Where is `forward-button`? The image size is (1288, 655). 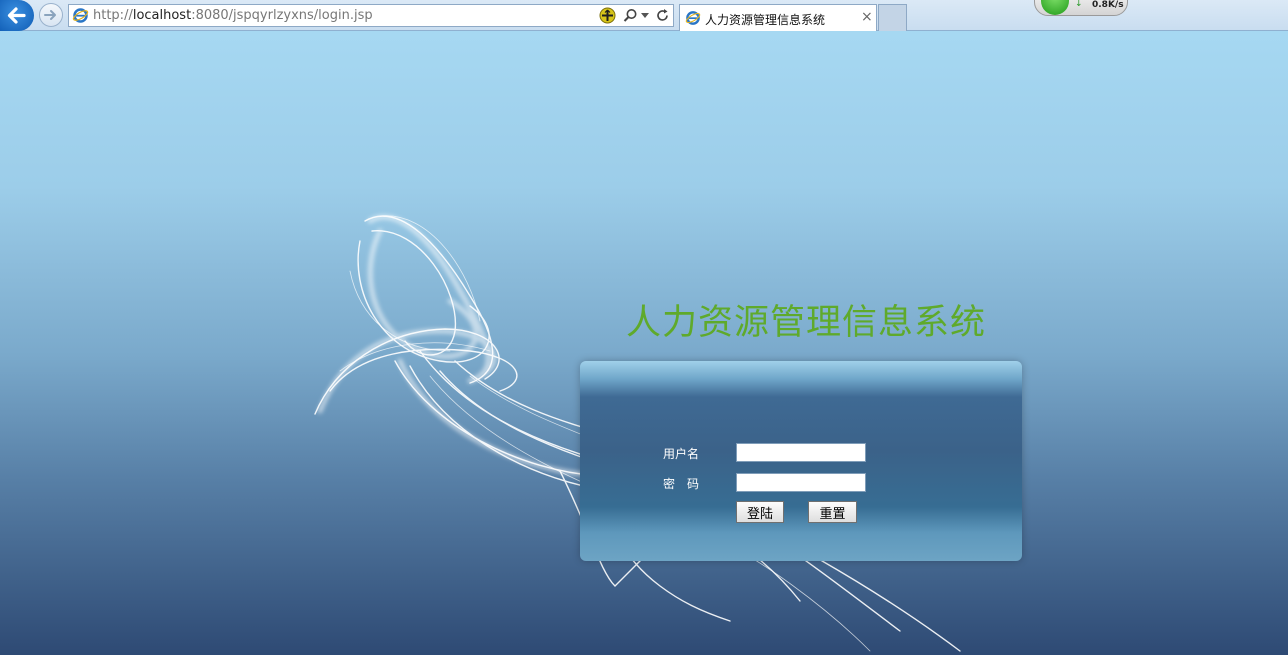 forward-button is located at coordinates (51, 15).